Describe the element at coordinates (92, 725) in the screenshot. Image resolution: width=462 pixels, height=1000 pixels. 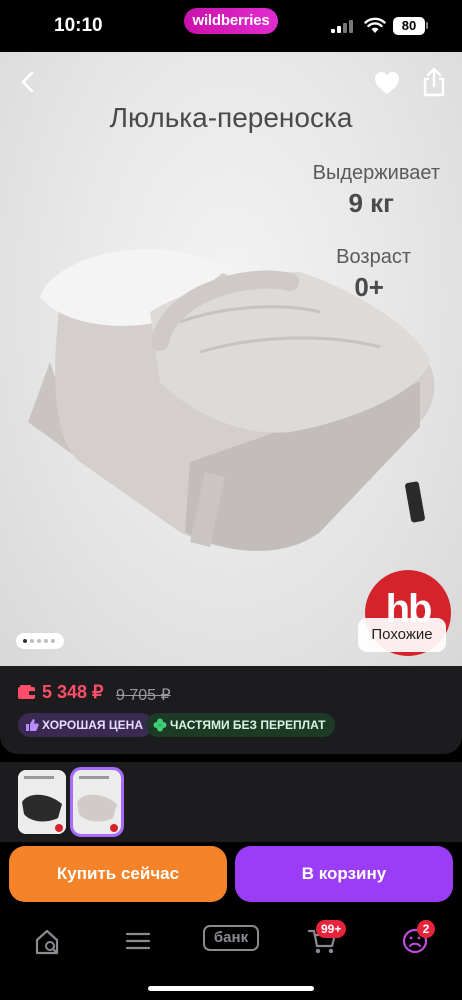
I see `good-price-label: ХОРОШАЯ ЦЕНА` at that location.